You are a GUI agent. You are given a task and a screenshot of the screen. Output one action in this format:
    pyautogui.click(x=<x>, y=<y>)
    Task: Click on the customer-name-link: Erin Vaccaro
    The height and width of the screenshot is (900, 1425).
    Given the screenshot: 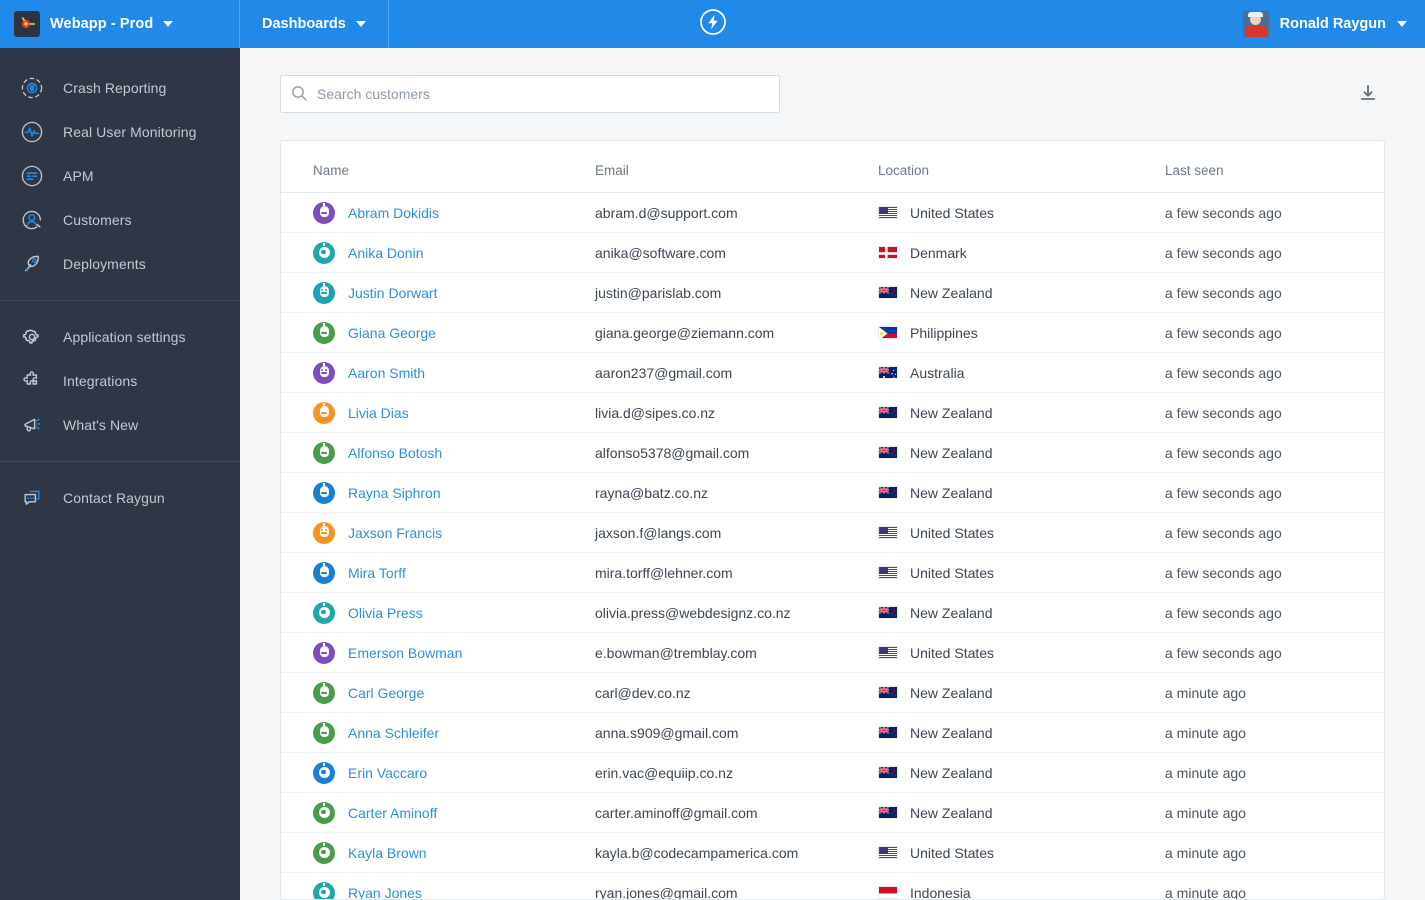 What is the action you would take?
    pyautogui.click(x=387, y=773)
    